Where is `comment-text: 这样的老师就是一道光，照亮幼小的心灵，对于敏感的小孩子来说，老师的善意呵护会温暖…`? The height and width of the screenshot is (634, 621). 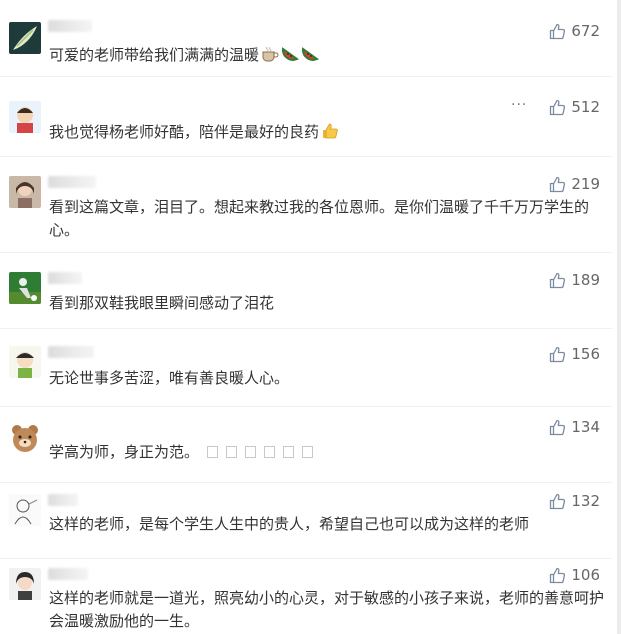
comment-text: 这样的老师就是一道光，照亮幼小的心灵，对于敏感的小孩子来说，老师的善意呵护会温暖… is located at coordinates (327, 609).